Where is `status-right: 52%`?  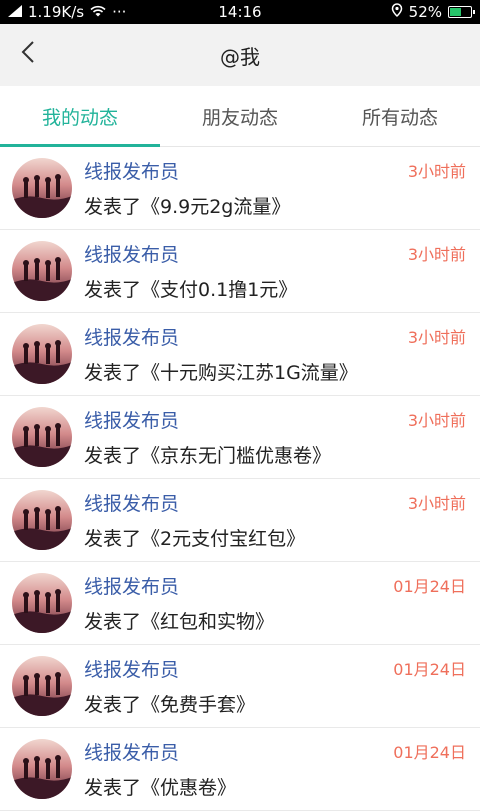
status-right: 52% is located at coordinates (433, 12).